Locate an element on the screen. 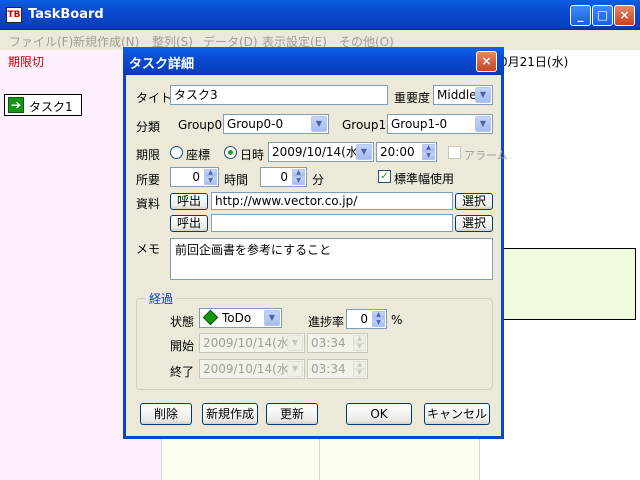 The image size is (640, 480). progress-input: 0 ▲ ▼ is located at coordinates (366, 319).